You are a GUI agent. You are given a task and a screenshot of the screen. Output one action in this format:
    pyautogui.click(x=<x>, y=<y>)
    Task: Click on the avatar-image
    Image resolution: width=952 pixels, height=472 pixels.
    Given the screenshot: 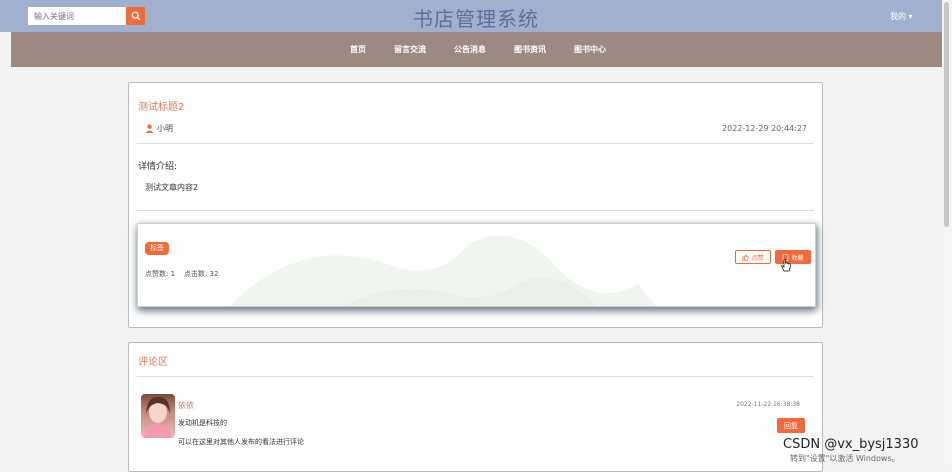 What is the action you would take?
    pyautogui.click(x=158, y=417)
    